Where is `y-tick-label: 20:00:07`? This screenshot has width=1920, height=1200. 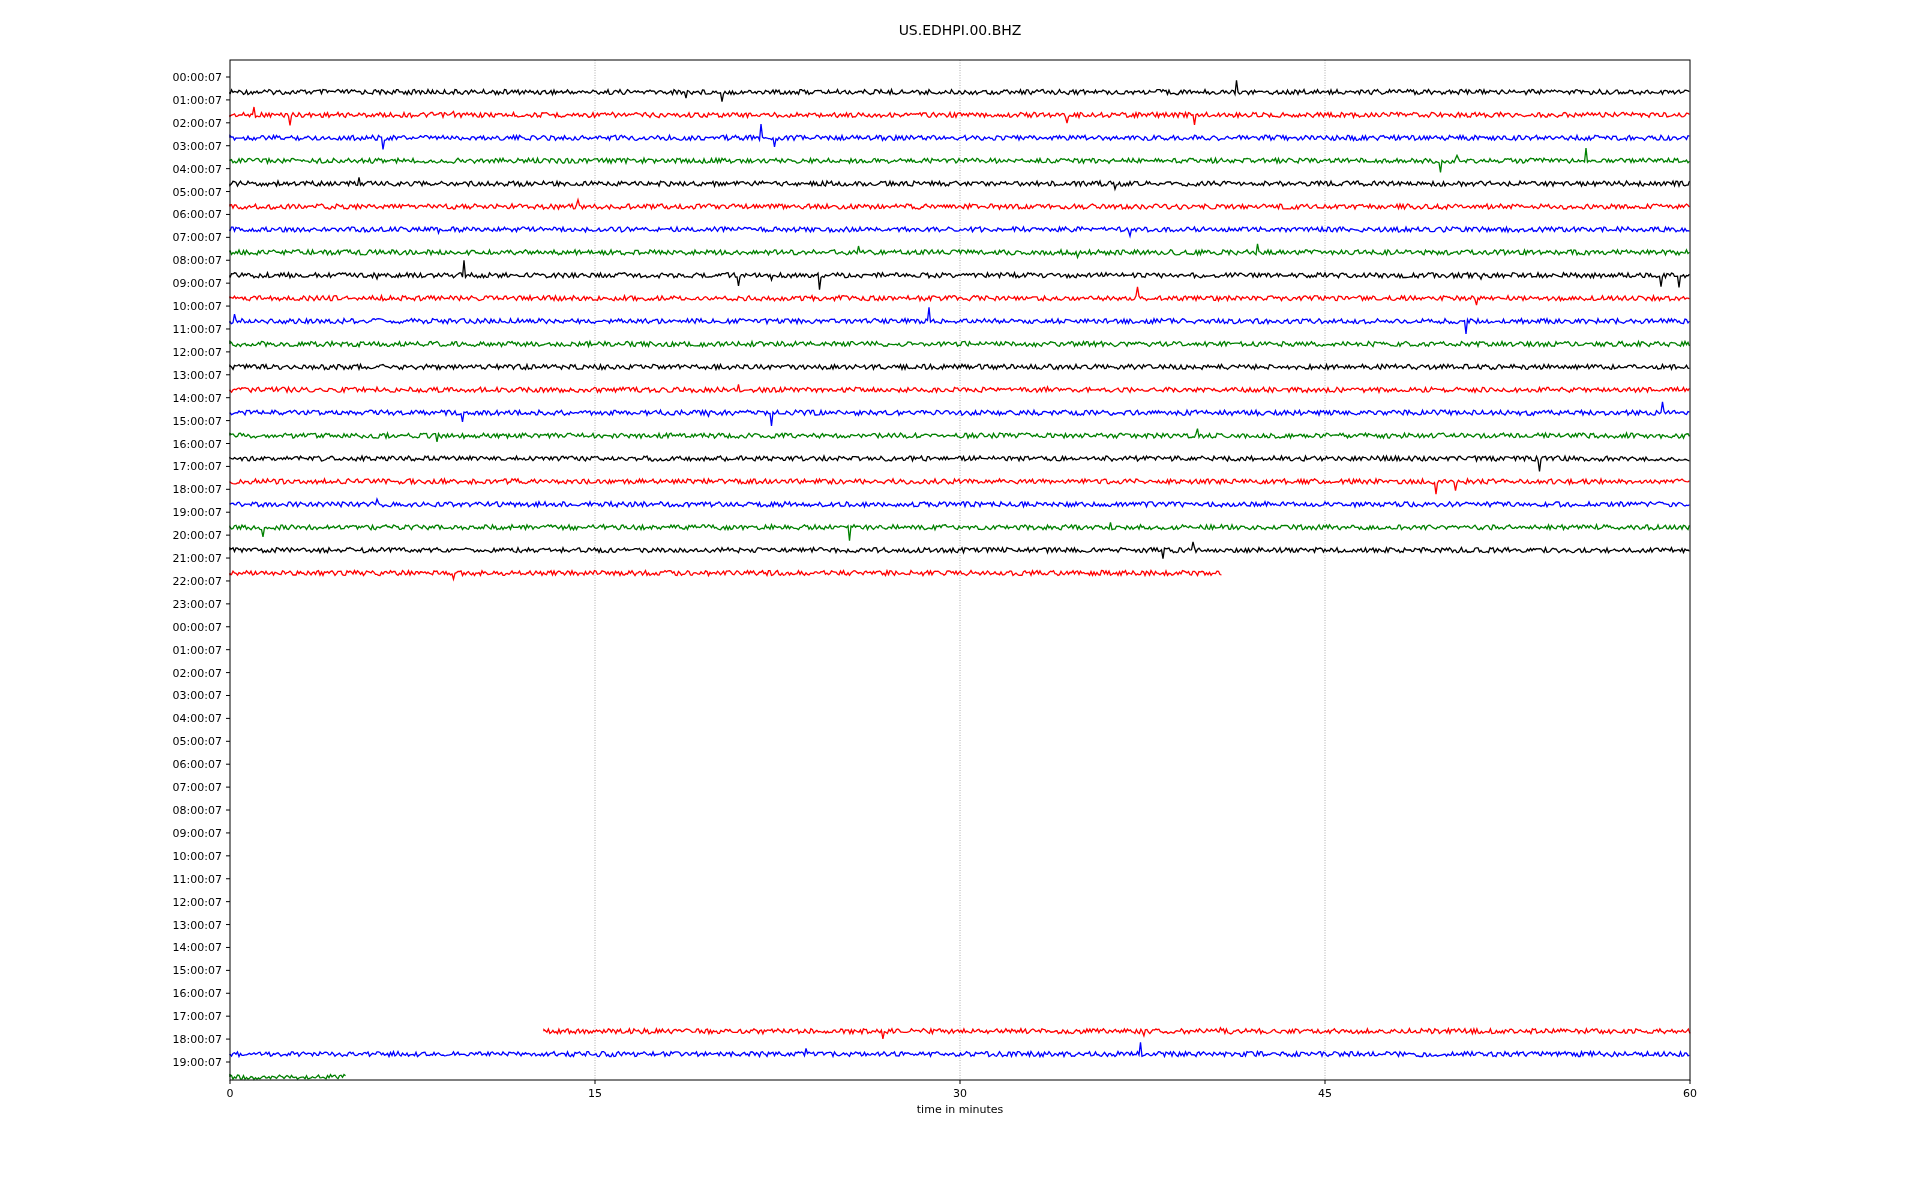
y-tick-label: 20:00:07 is located at coordinates (197, 536).